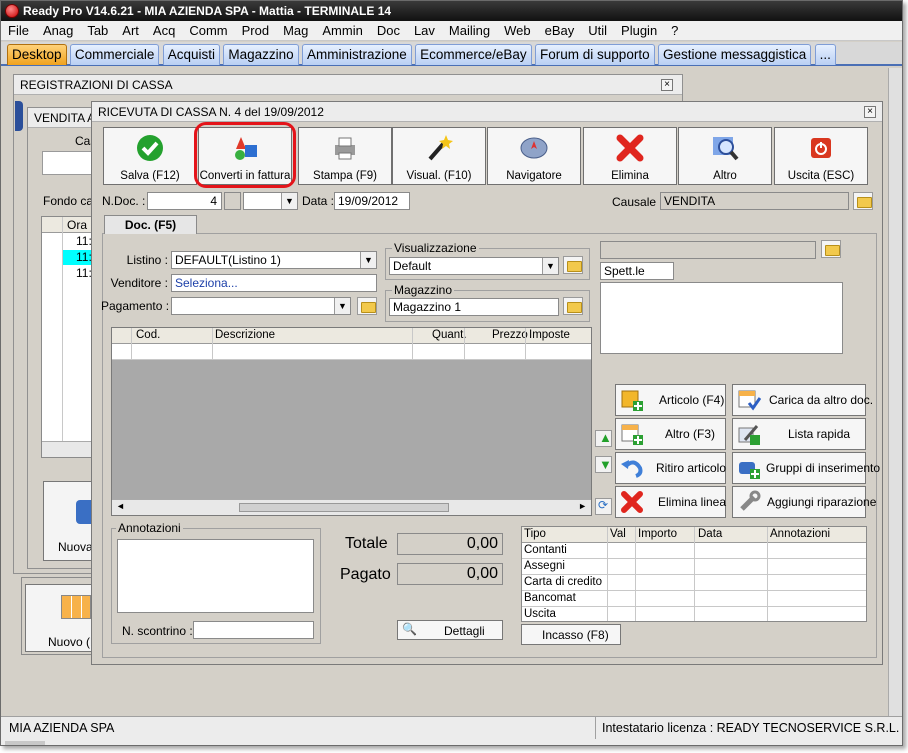 This screenshot has height=753, width=908. Describe the element at coordinates (232, 201) in the screenshot. I see `ndoc-spin` at that location.